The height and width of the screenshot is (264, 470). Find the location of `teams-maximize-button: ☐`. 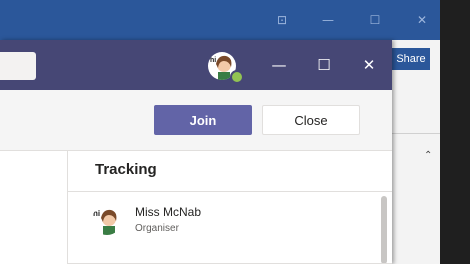

teams-maximize-button: ☐ is located at coordinates (324, 65).